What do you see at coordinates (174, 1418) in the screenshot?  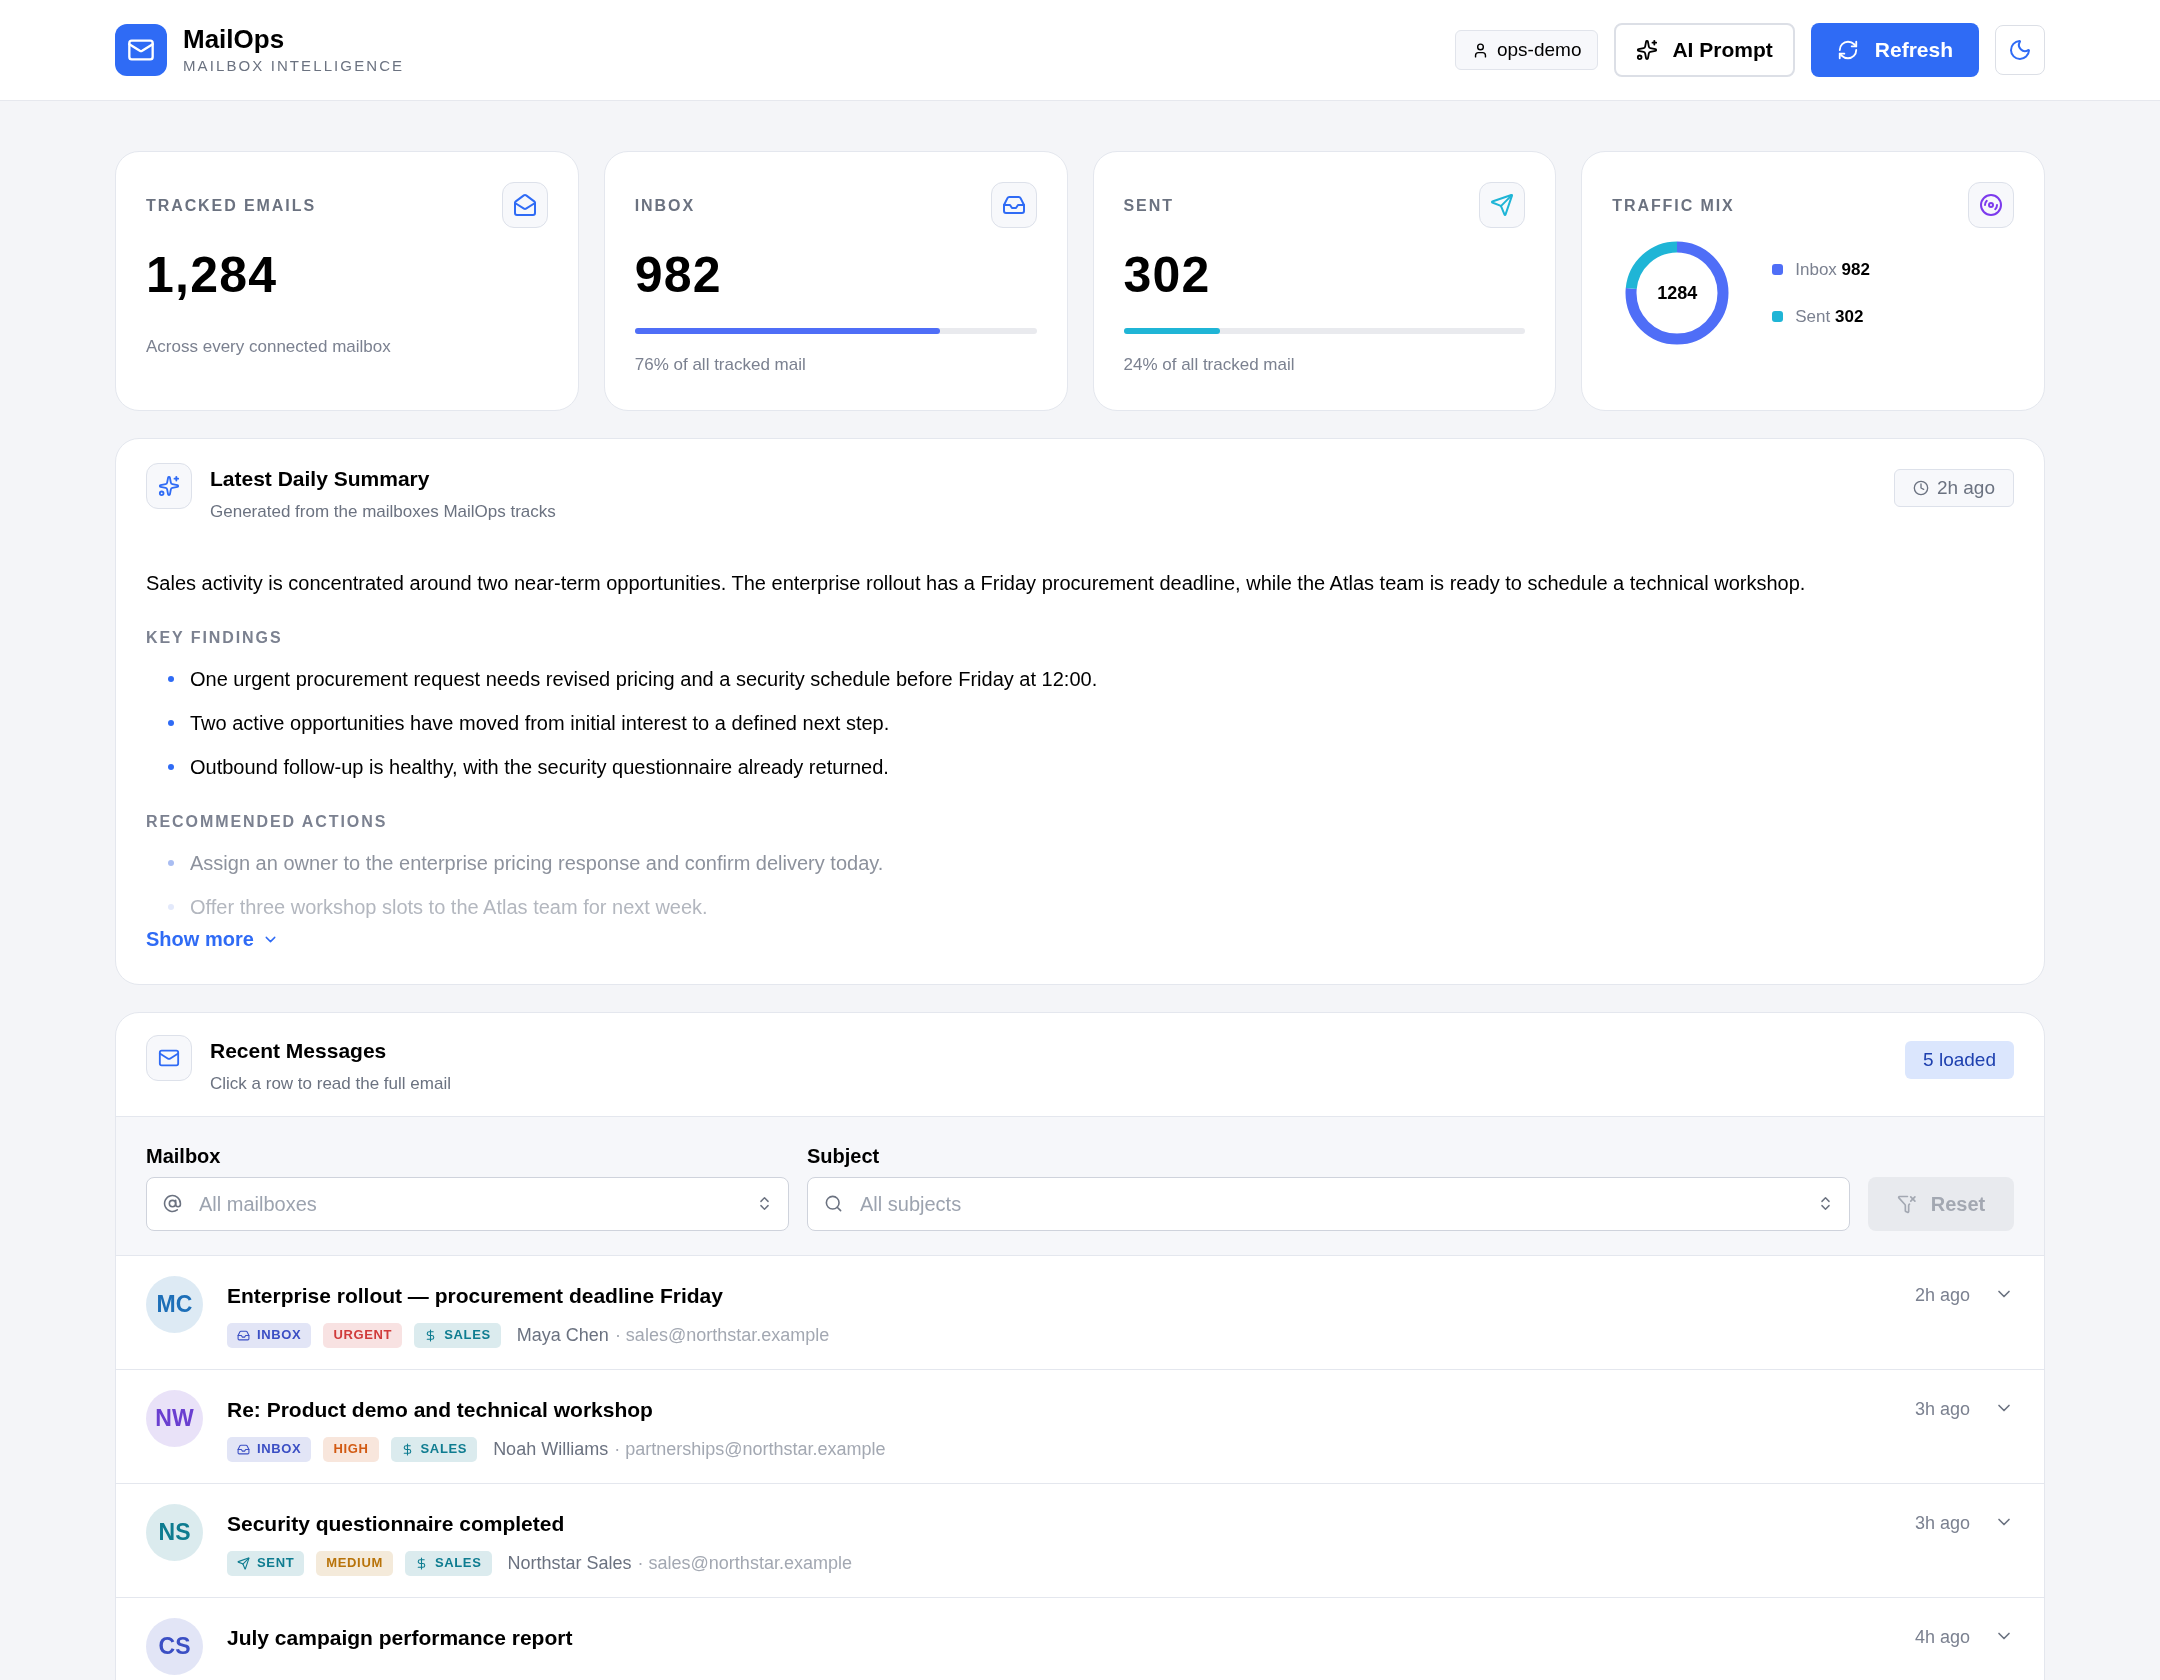 I see `sender-avatar: NW` at bounding box center [174, 1418].